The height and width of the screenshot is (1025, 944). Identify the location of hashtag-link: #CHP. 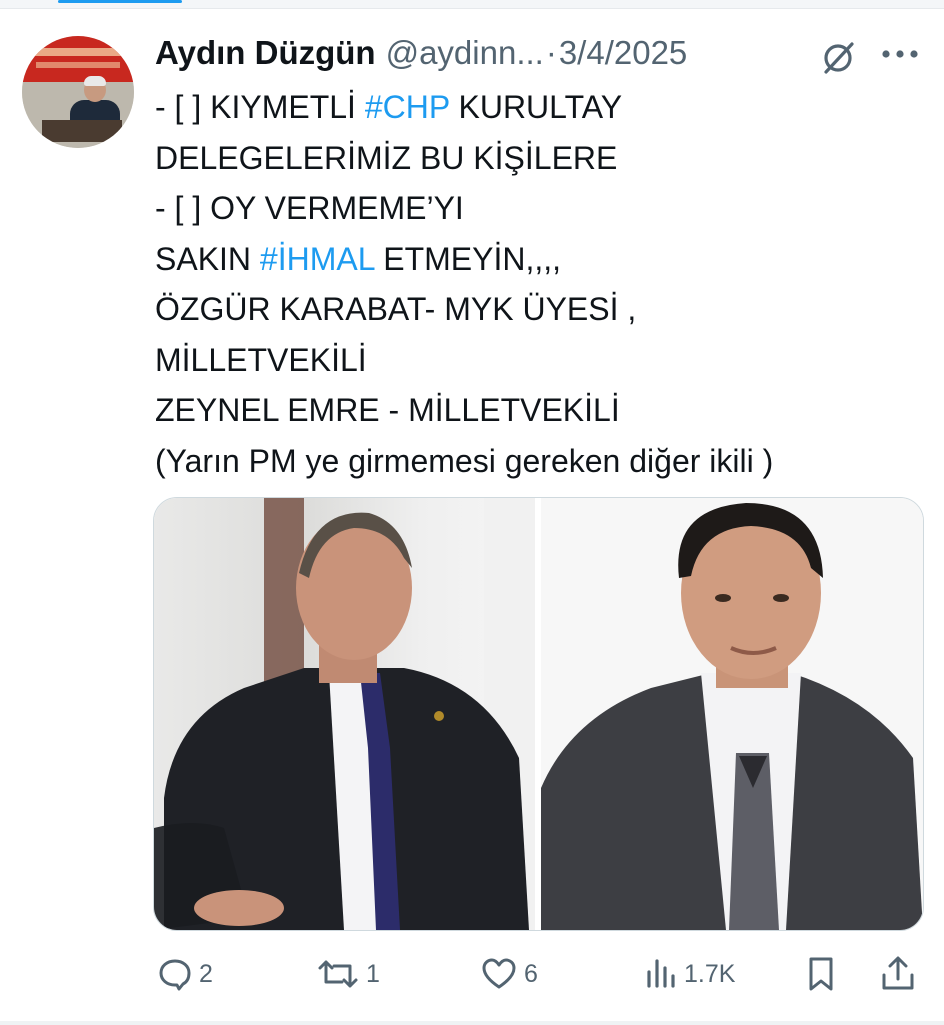
(407, 107).